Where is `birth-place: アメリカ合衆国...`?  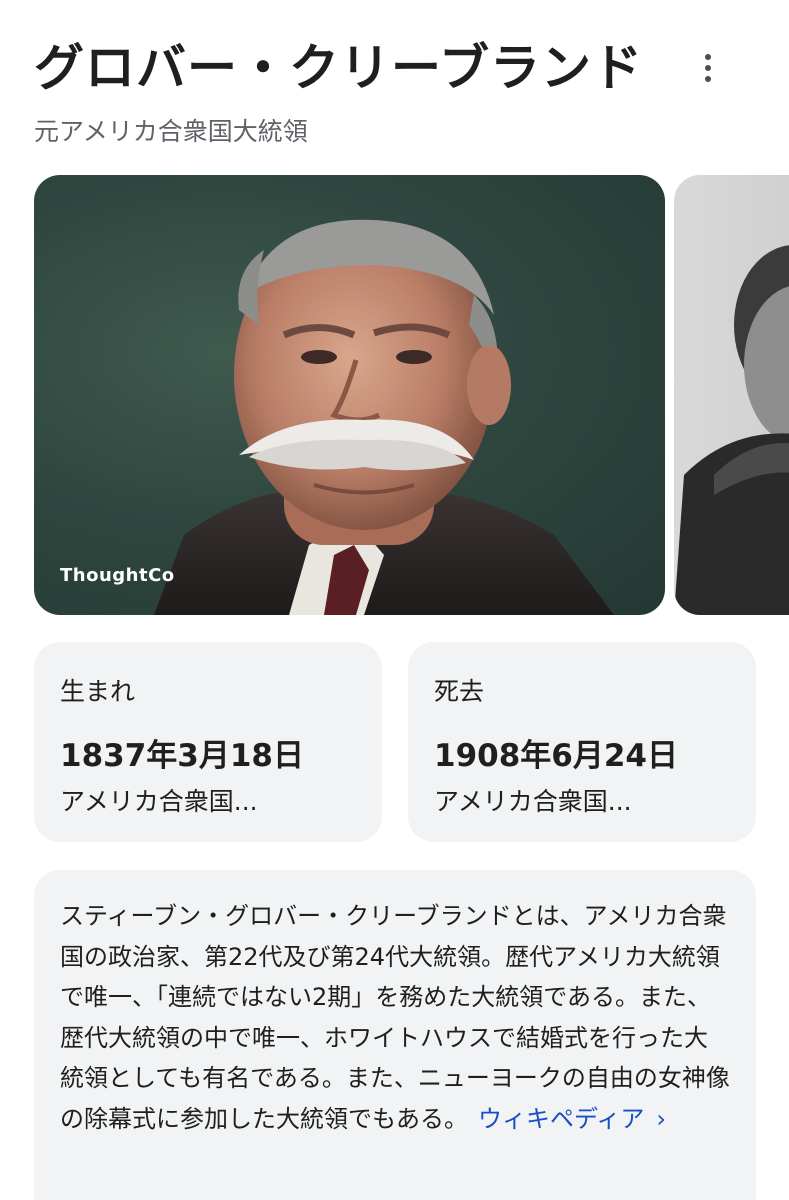
birth-place: アメリカ合衆国... is located at coordinates (159, 801).